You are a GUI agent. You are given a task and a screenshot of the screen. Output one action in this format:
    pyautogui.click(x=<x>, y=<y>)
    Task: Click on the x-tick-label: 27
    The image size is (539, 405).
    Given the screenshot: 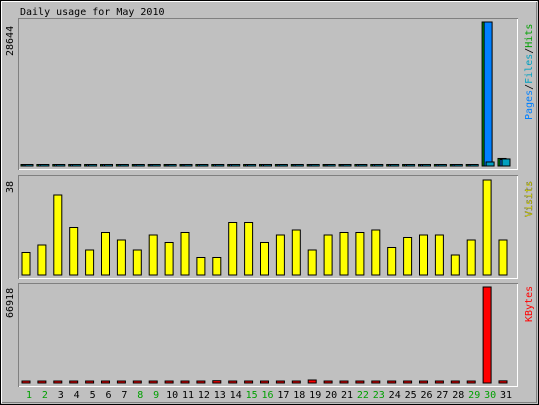 What is the action you would take?
    pyautogui.click(x=442, y=395)
    